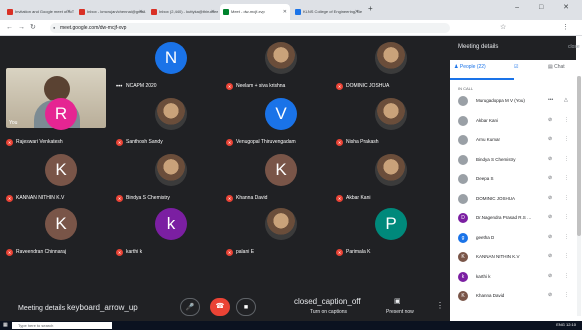 The width and height of the screenshot is (582, 330). Describe the element at coordinates (513, 161) in the screenshot. I see `participant-row: Bindya S Chemistry ⊘ ⋮` at that location.